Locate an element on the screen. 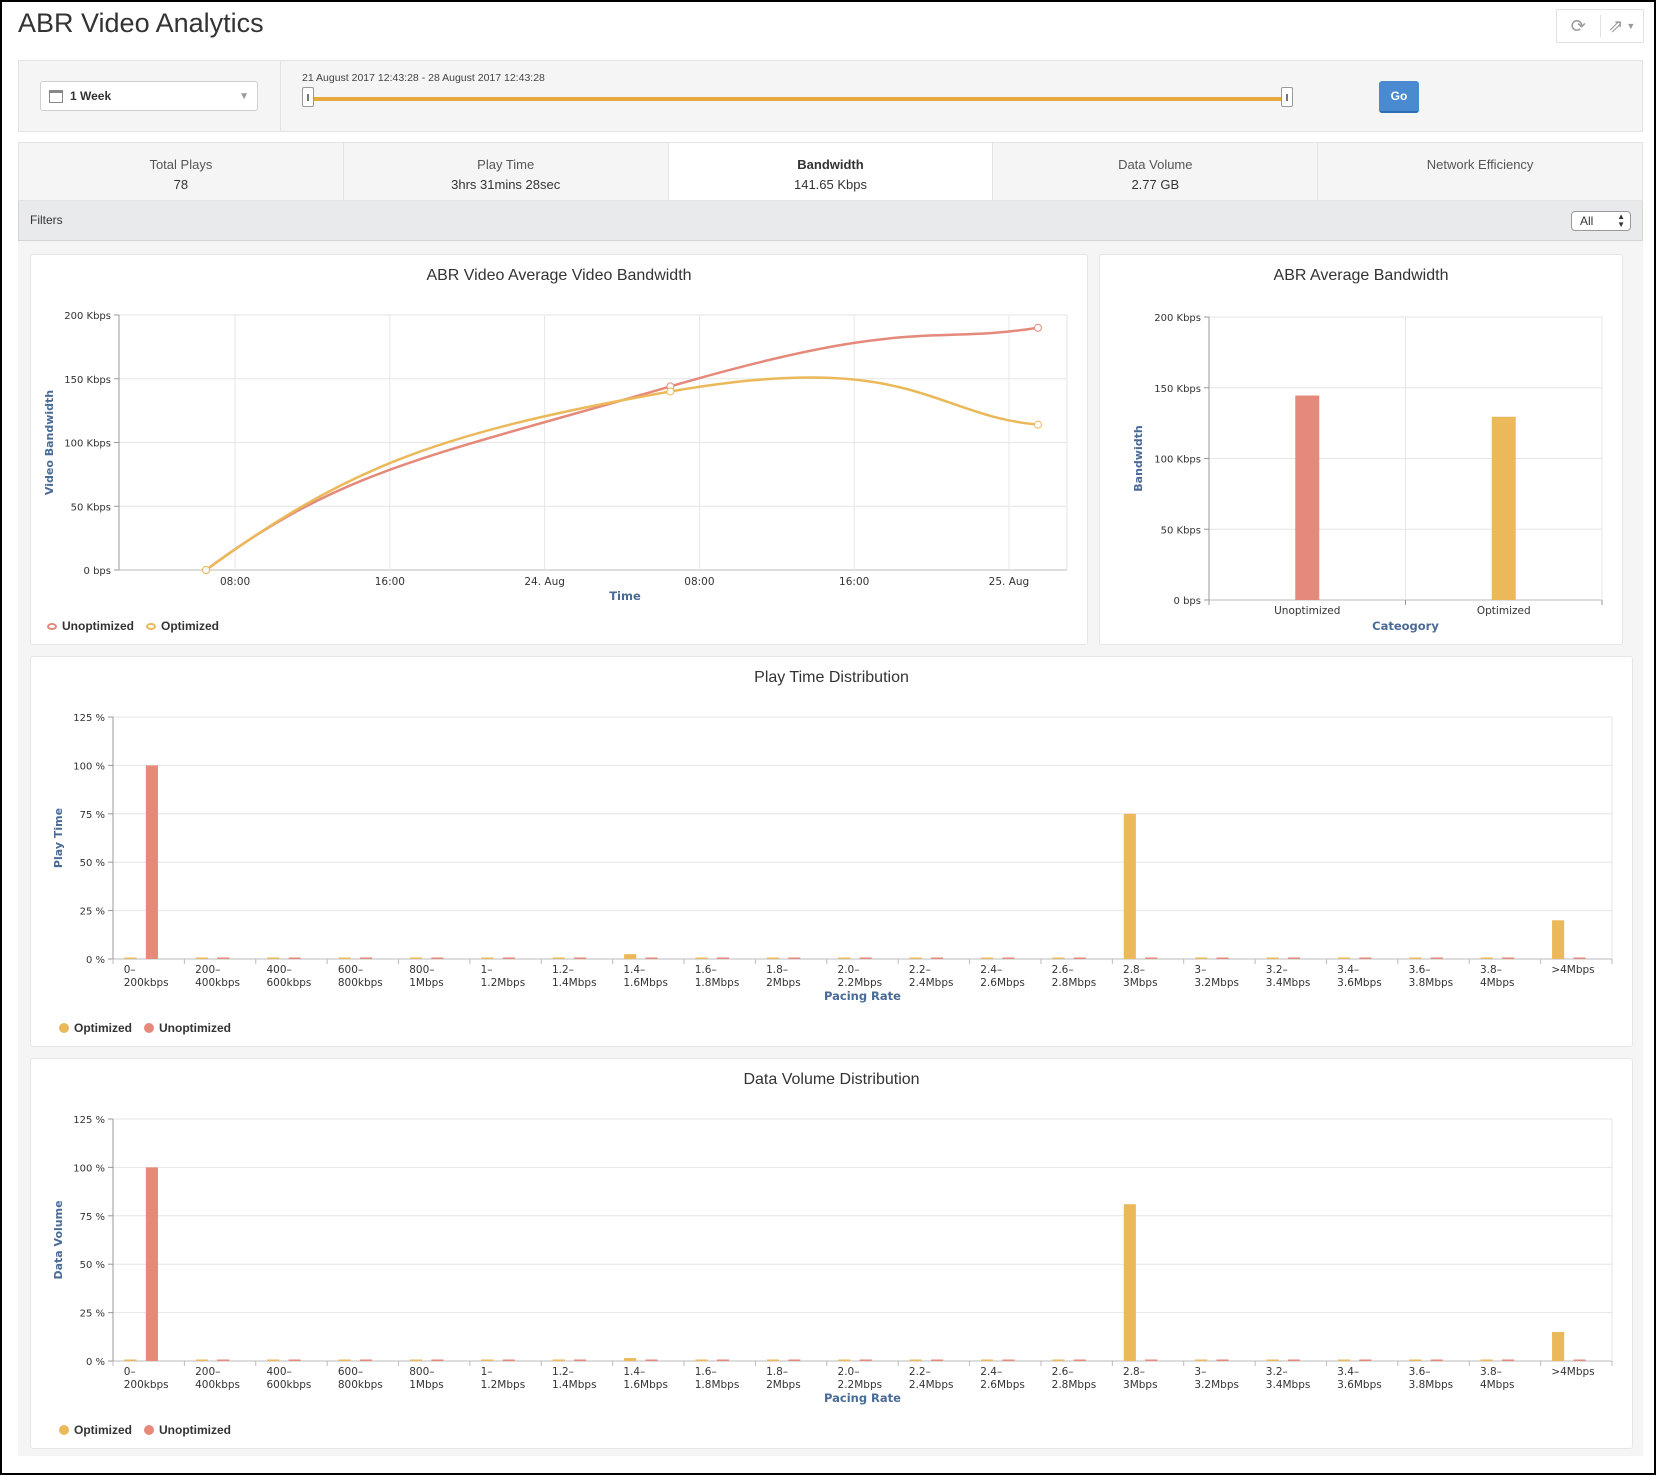 This screenshot has width=1656, height=1475. x-tick-label: 1.8– is located at coordinates (777, 1372).